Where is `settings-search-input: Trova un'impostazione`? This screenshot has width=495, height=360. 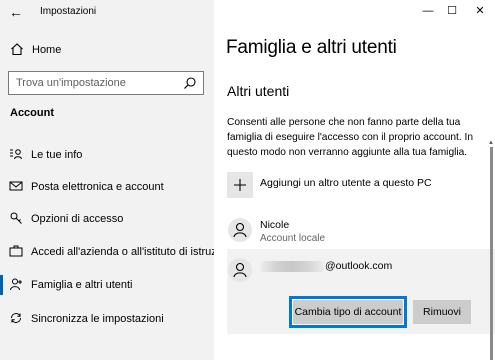 settings-search-input: Trova un'impostazione is located at coordinates (106, 83).